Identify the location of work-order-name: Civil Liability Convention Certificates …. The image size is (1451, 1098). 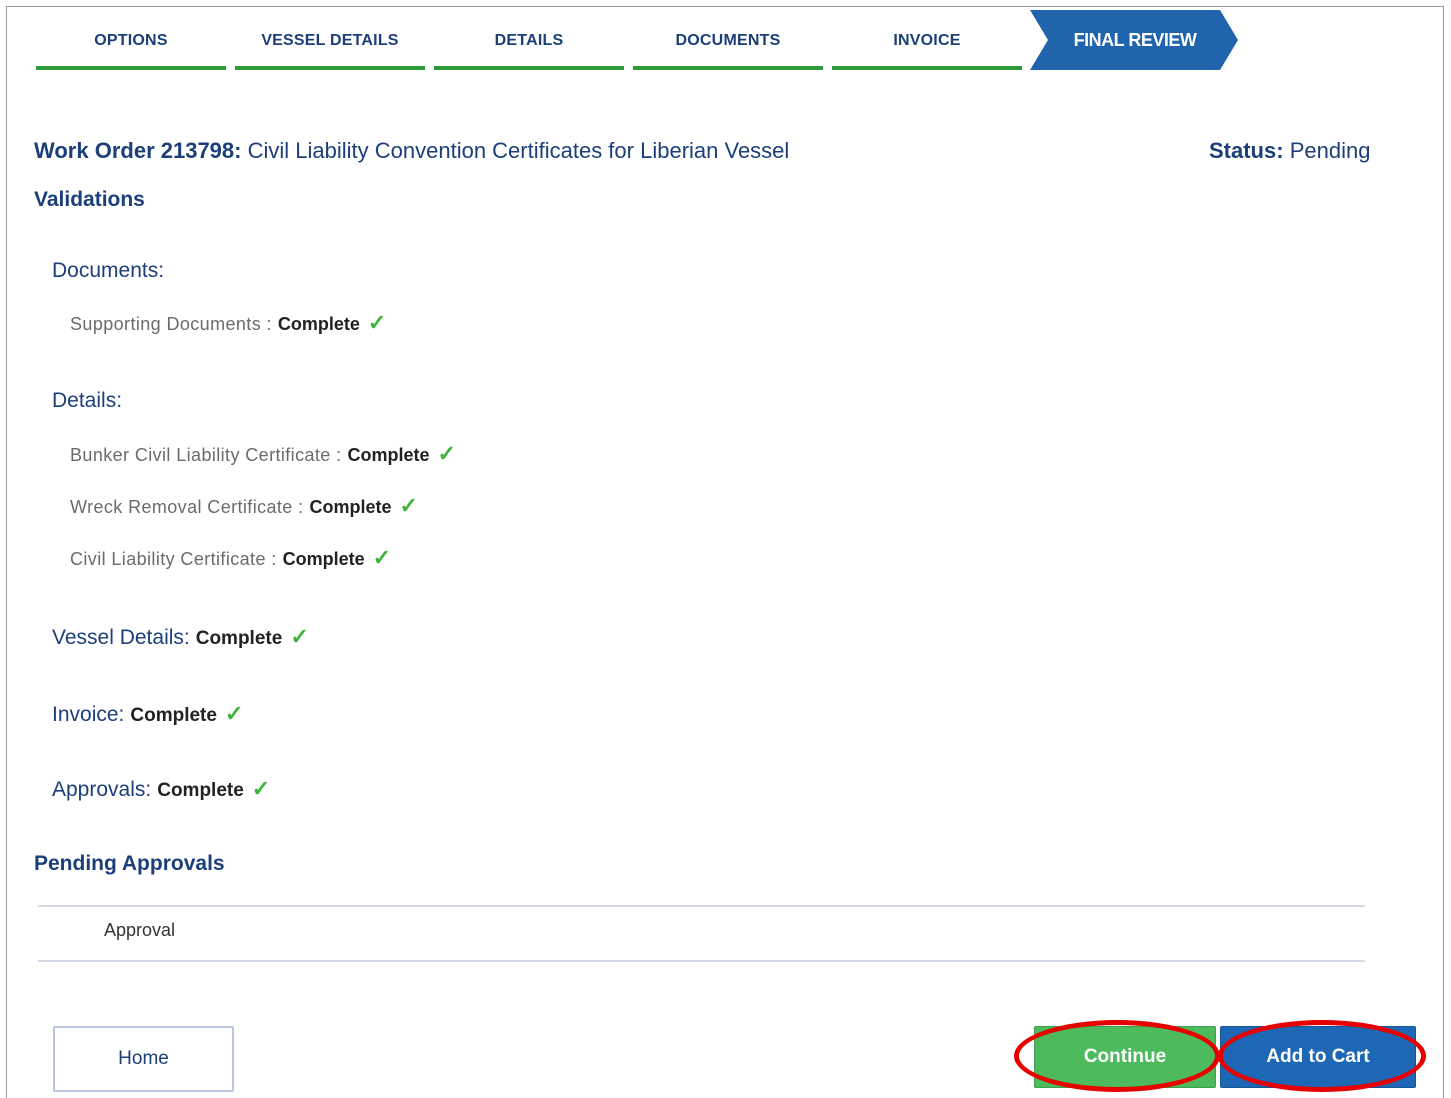
(518, 150).